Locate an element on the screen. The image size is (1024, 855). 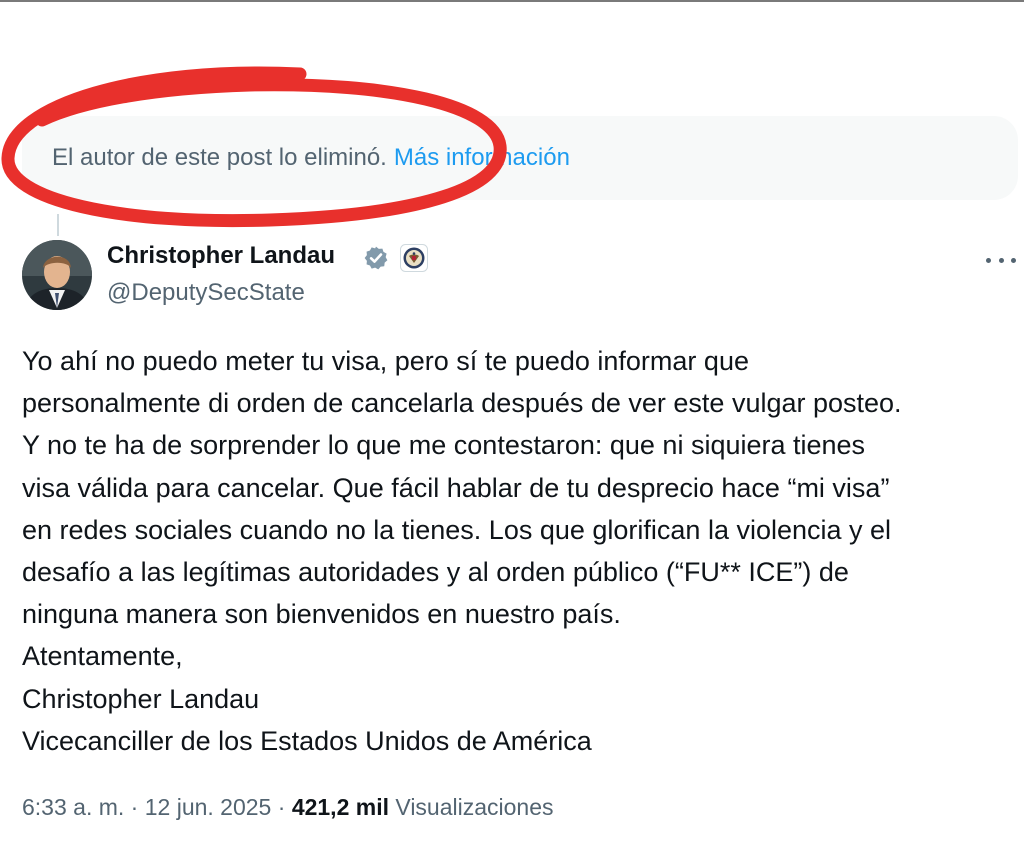
us-state-department-seal-icon is located at coordinates (414, 258).